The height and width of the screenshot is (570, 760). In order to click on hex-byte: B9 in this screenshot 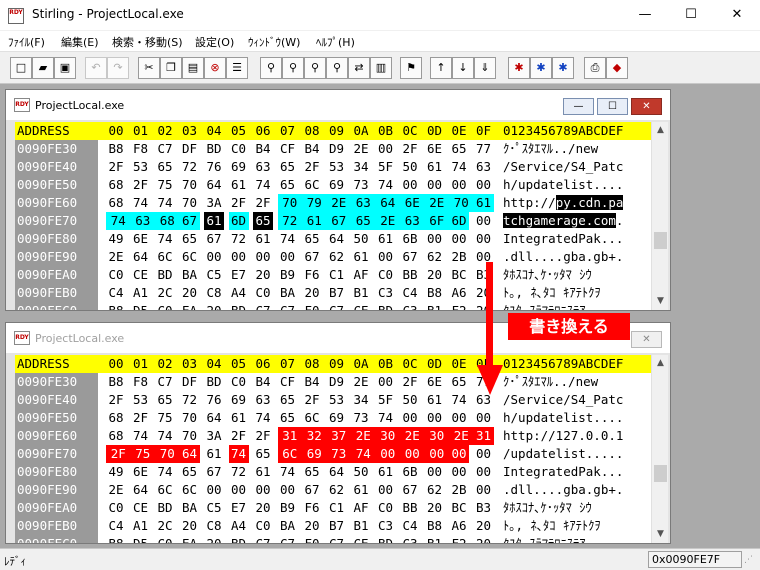, I will do `click(288, 508)`.